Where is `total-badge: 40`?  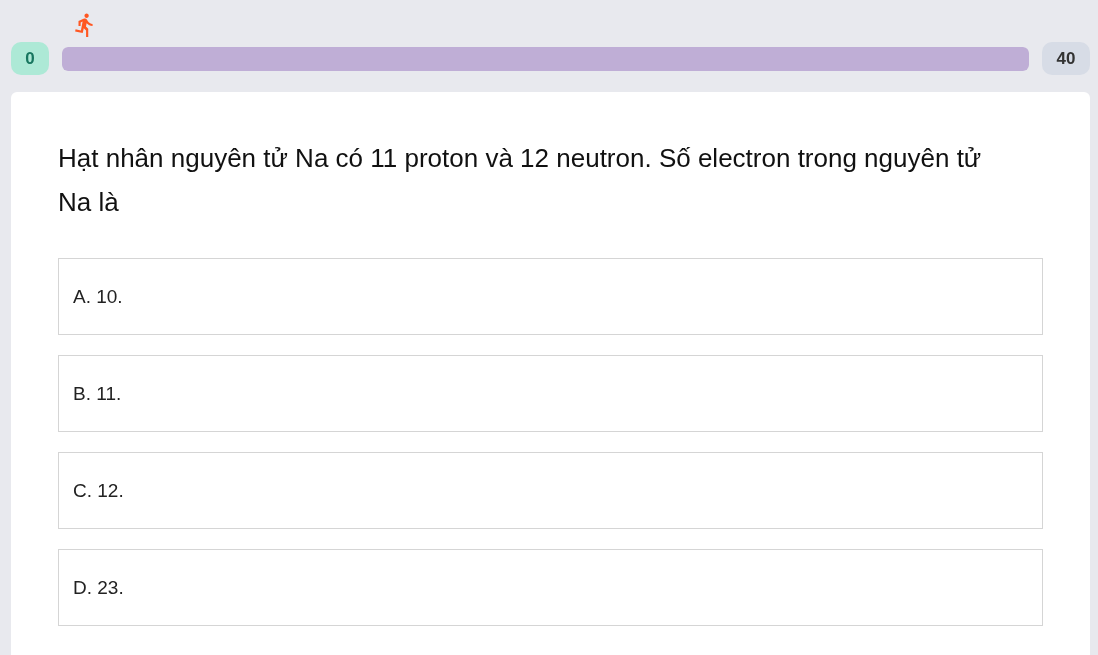
total-badge: 40 is located at coordinates (1066, 58).